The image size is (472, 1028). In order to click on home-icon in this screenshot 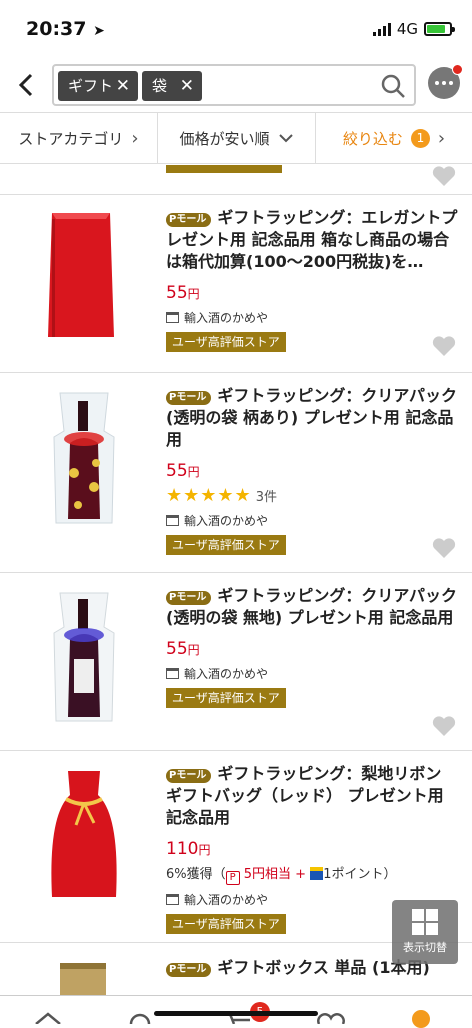, I will do `click(48, 1018)`.